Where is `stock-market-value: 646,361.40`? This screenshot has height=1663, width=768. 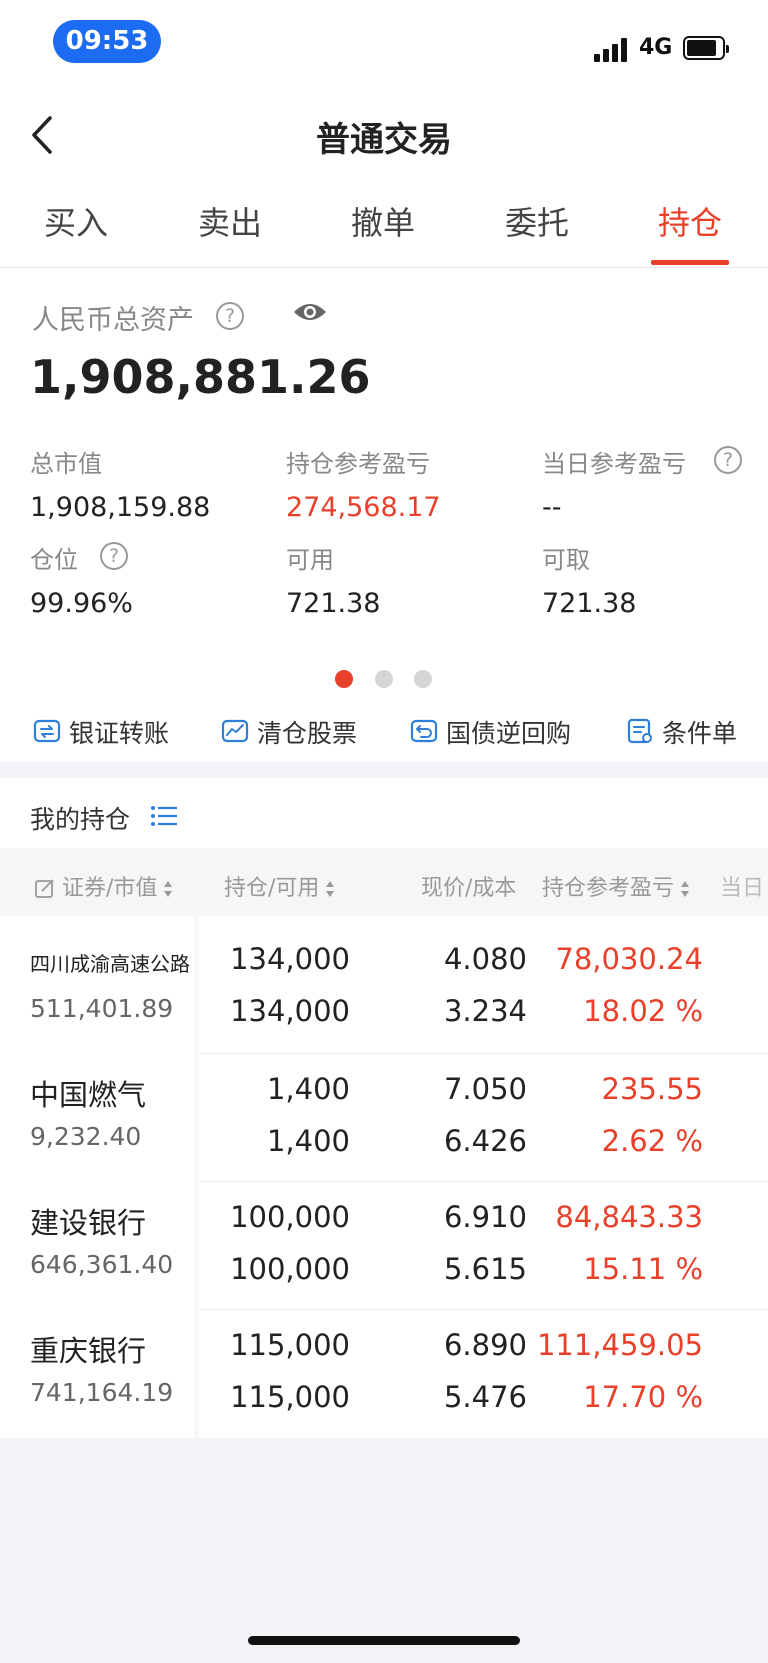 stock-market-value: 646,361.40 is located at coordinates (102, 1264).